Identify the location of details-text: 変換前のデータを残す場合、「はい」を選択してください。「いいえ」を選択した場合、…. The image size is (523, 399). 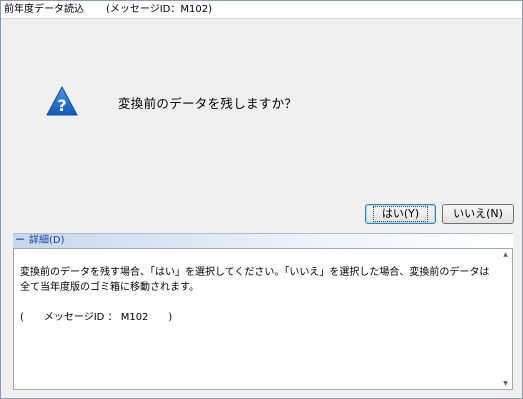
(255, 295).